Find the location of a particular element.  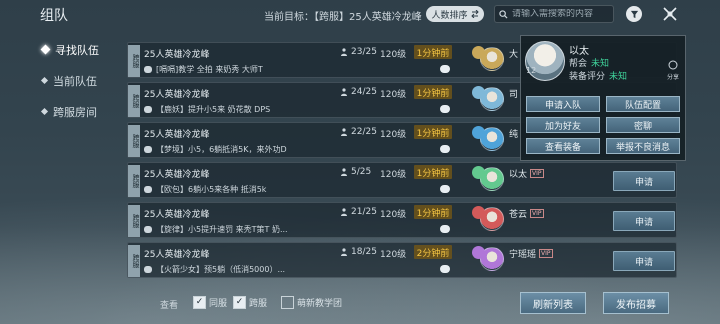

popup-player-name: 以太 is located at coordinates (579, 51).